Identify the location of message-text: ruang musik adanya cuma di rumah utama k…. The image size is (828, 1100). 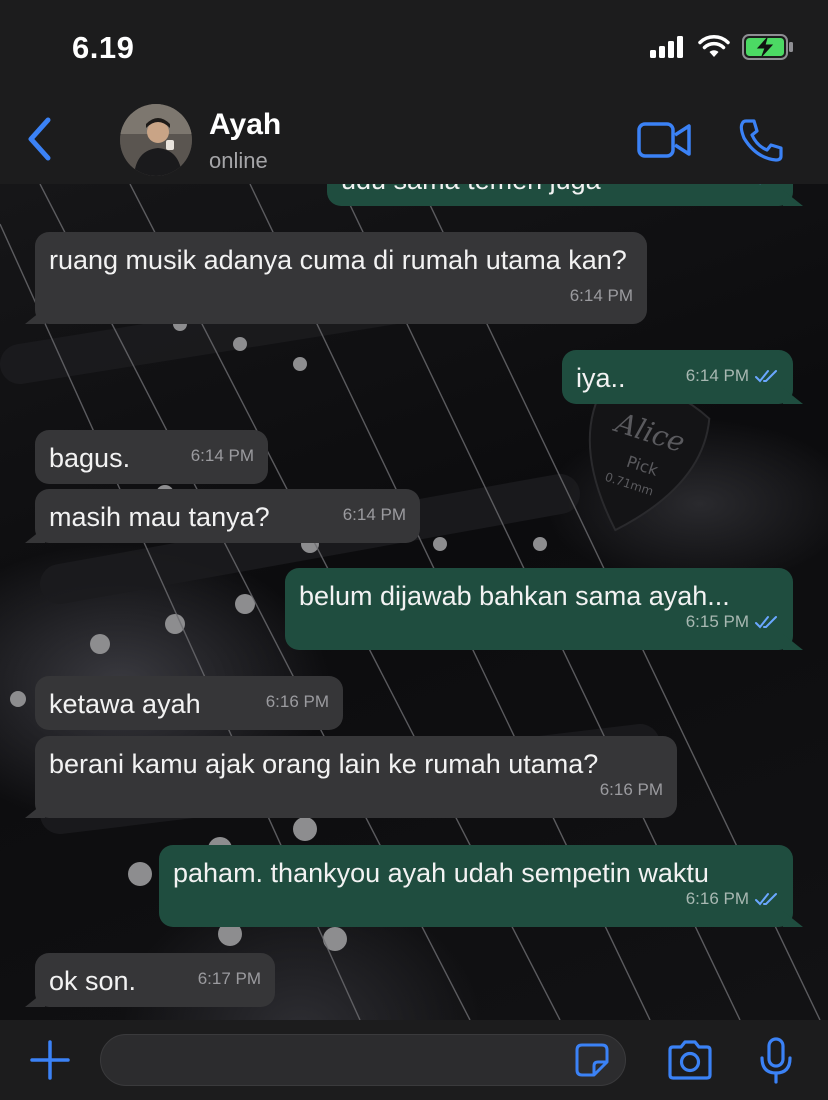
(338, 260).